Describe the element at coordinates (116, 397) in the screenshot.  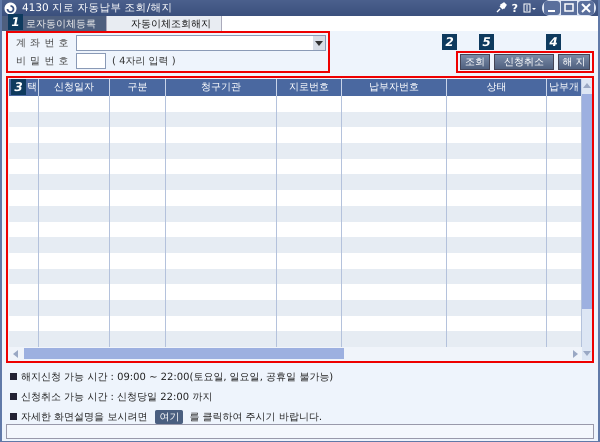
I see `note-text: 신청취소 가능 시간 : 신청당일 22:00 까지` at that location.